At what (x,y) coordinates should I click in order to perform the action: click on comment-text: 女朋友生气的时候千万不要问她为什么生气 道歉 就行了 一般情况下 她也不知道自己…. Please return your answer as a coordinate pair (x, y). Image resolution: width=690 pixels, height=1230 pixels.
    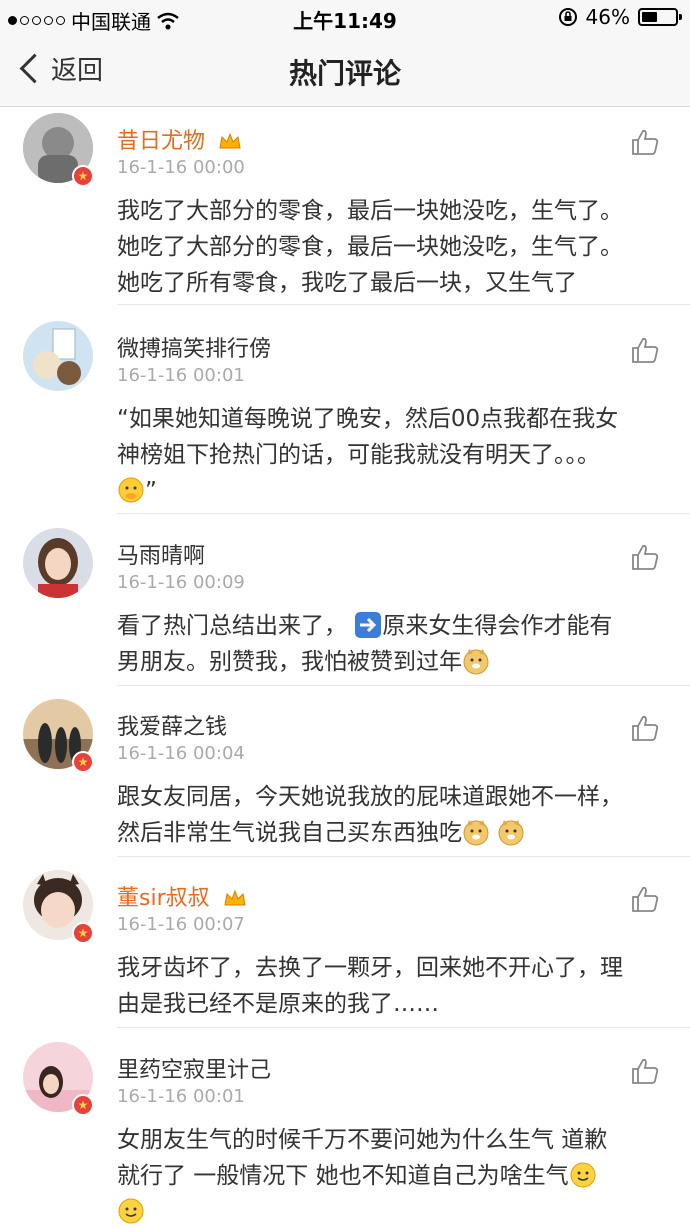
    Looking at the image, I should click on (397, 1176).